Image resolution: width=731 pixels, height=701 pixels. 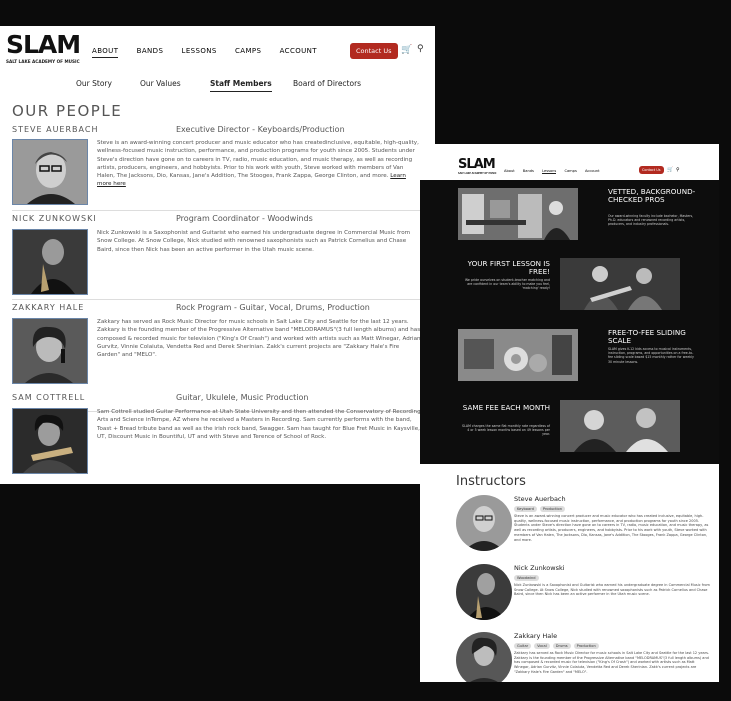 What do you see at coordinates (55, 129) in the screenshot?
I see `person-name: STEVE AUERBACH` at bounding box center [55, 129].